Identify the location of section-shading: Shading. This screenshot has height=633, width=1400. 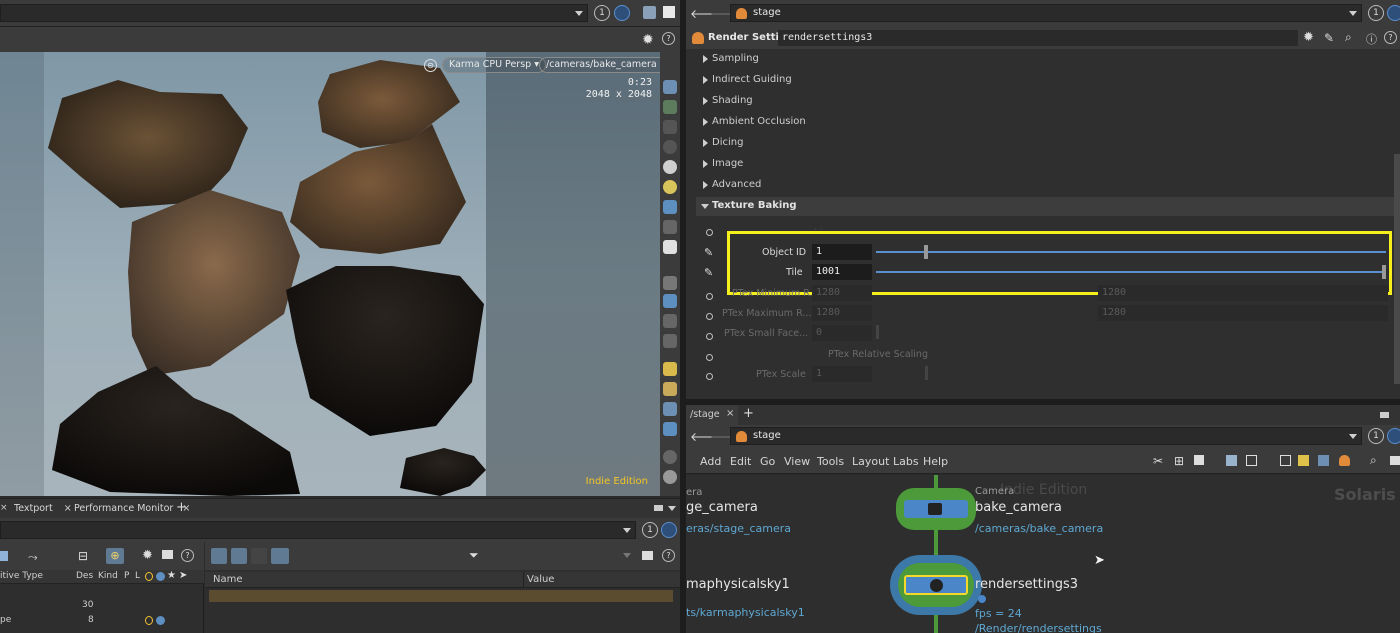
(1046, 101).